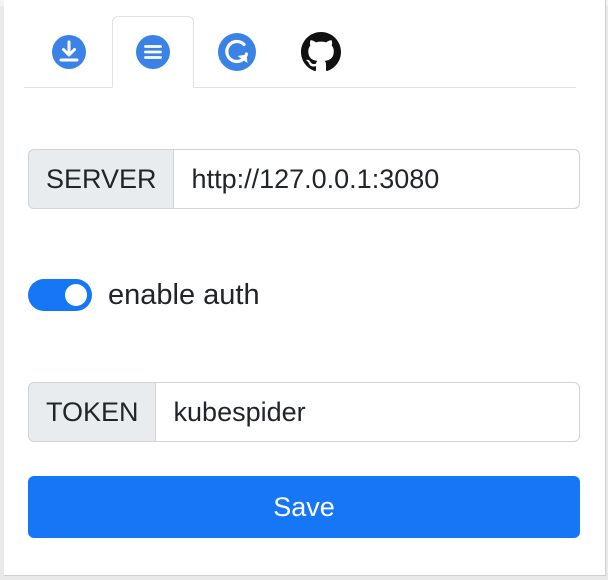 The width and height of the screenshot is (608, 580). What do you see at coordinates (60, 295) in the screenshot?
I see `enable-auth-switch` at bounding box center [60, 295].